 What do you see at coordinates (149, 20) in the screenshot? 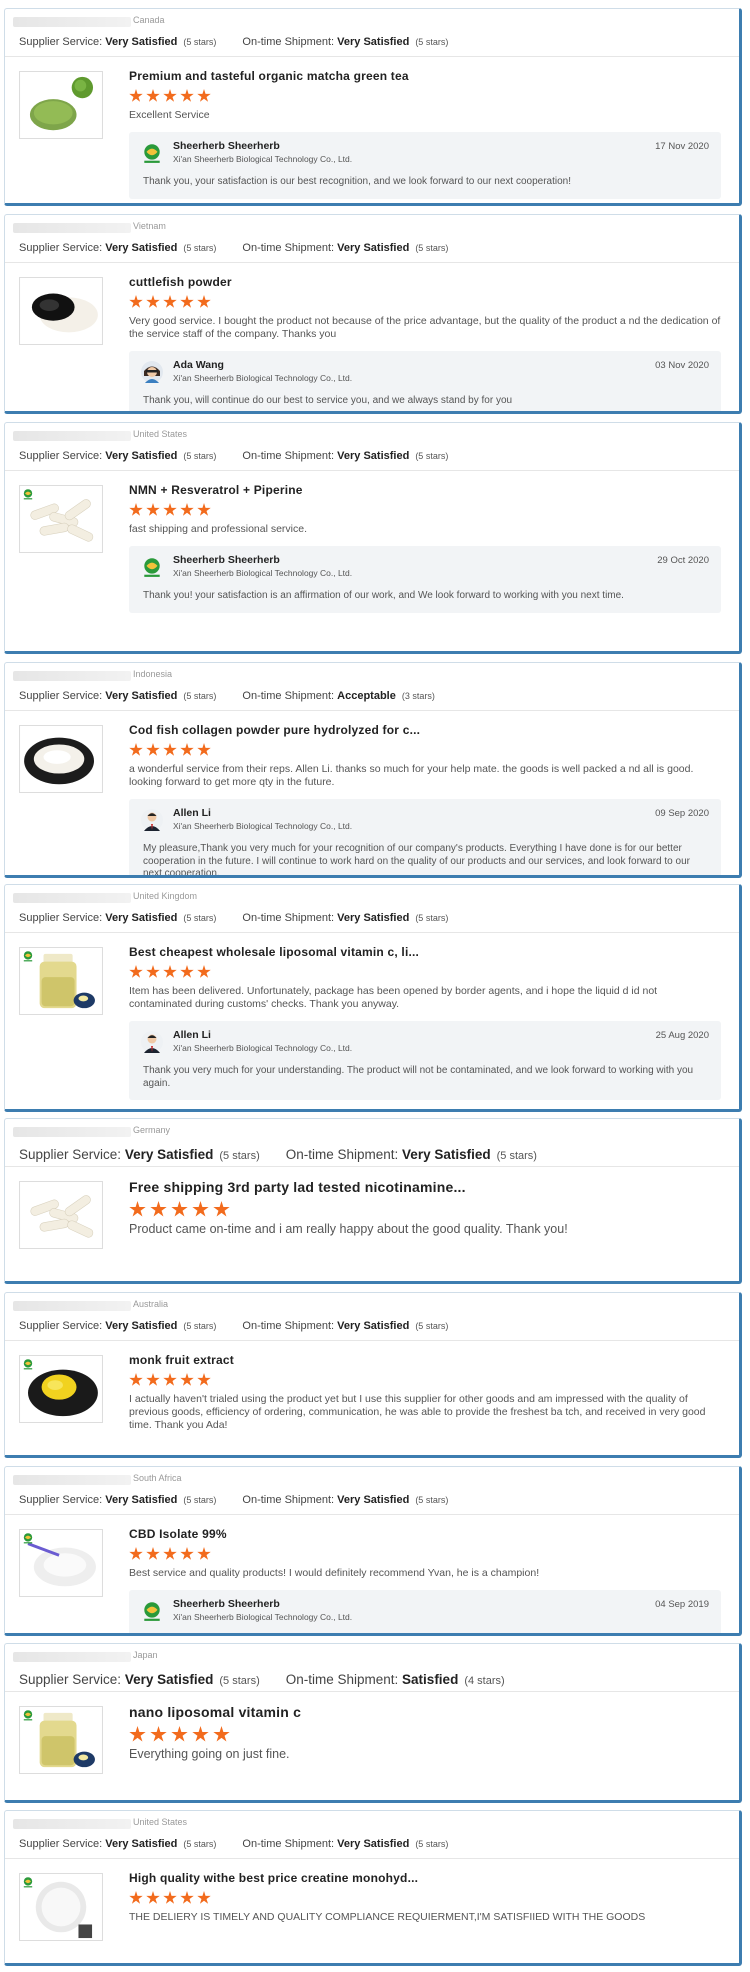
I see `reviewer-country: Canada` at bounding box center [149, 20].